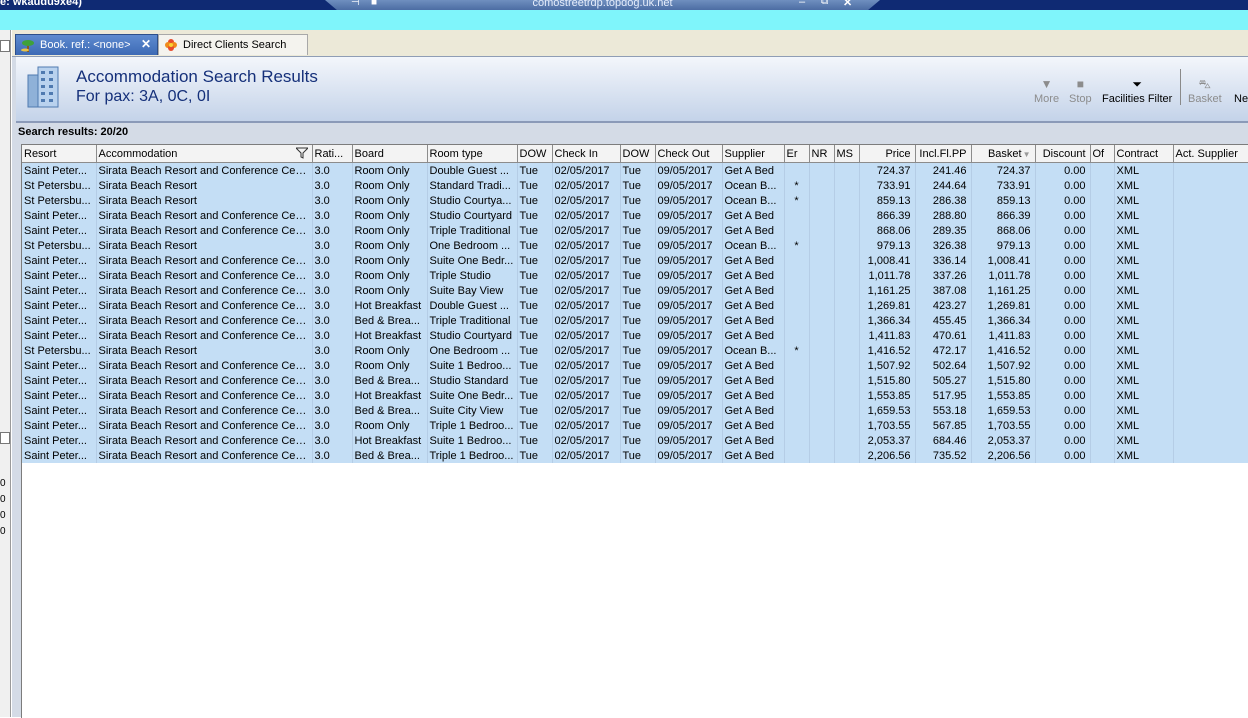 The image size is (1248, 718). I want to click on filter-icon, so click(301, 153).